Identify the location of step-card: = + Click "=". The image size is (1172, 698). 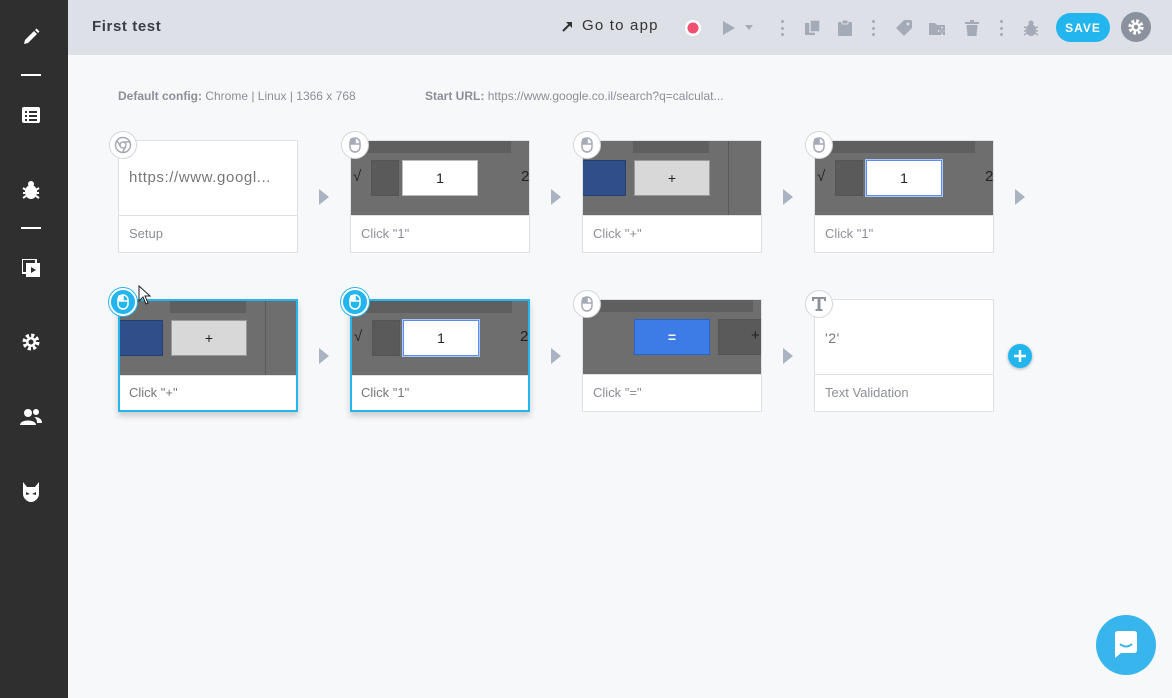
(672, 355).